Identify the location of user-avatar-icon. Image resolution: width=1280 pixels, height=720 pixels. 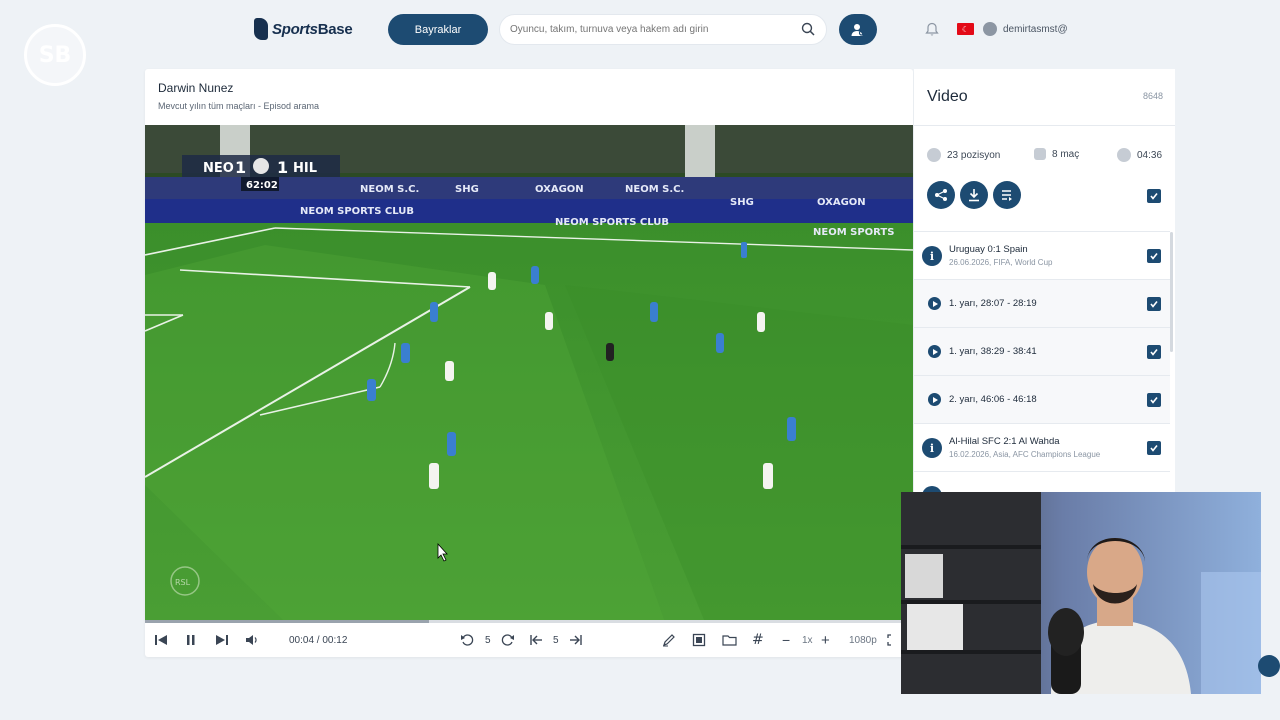
(990, 29).